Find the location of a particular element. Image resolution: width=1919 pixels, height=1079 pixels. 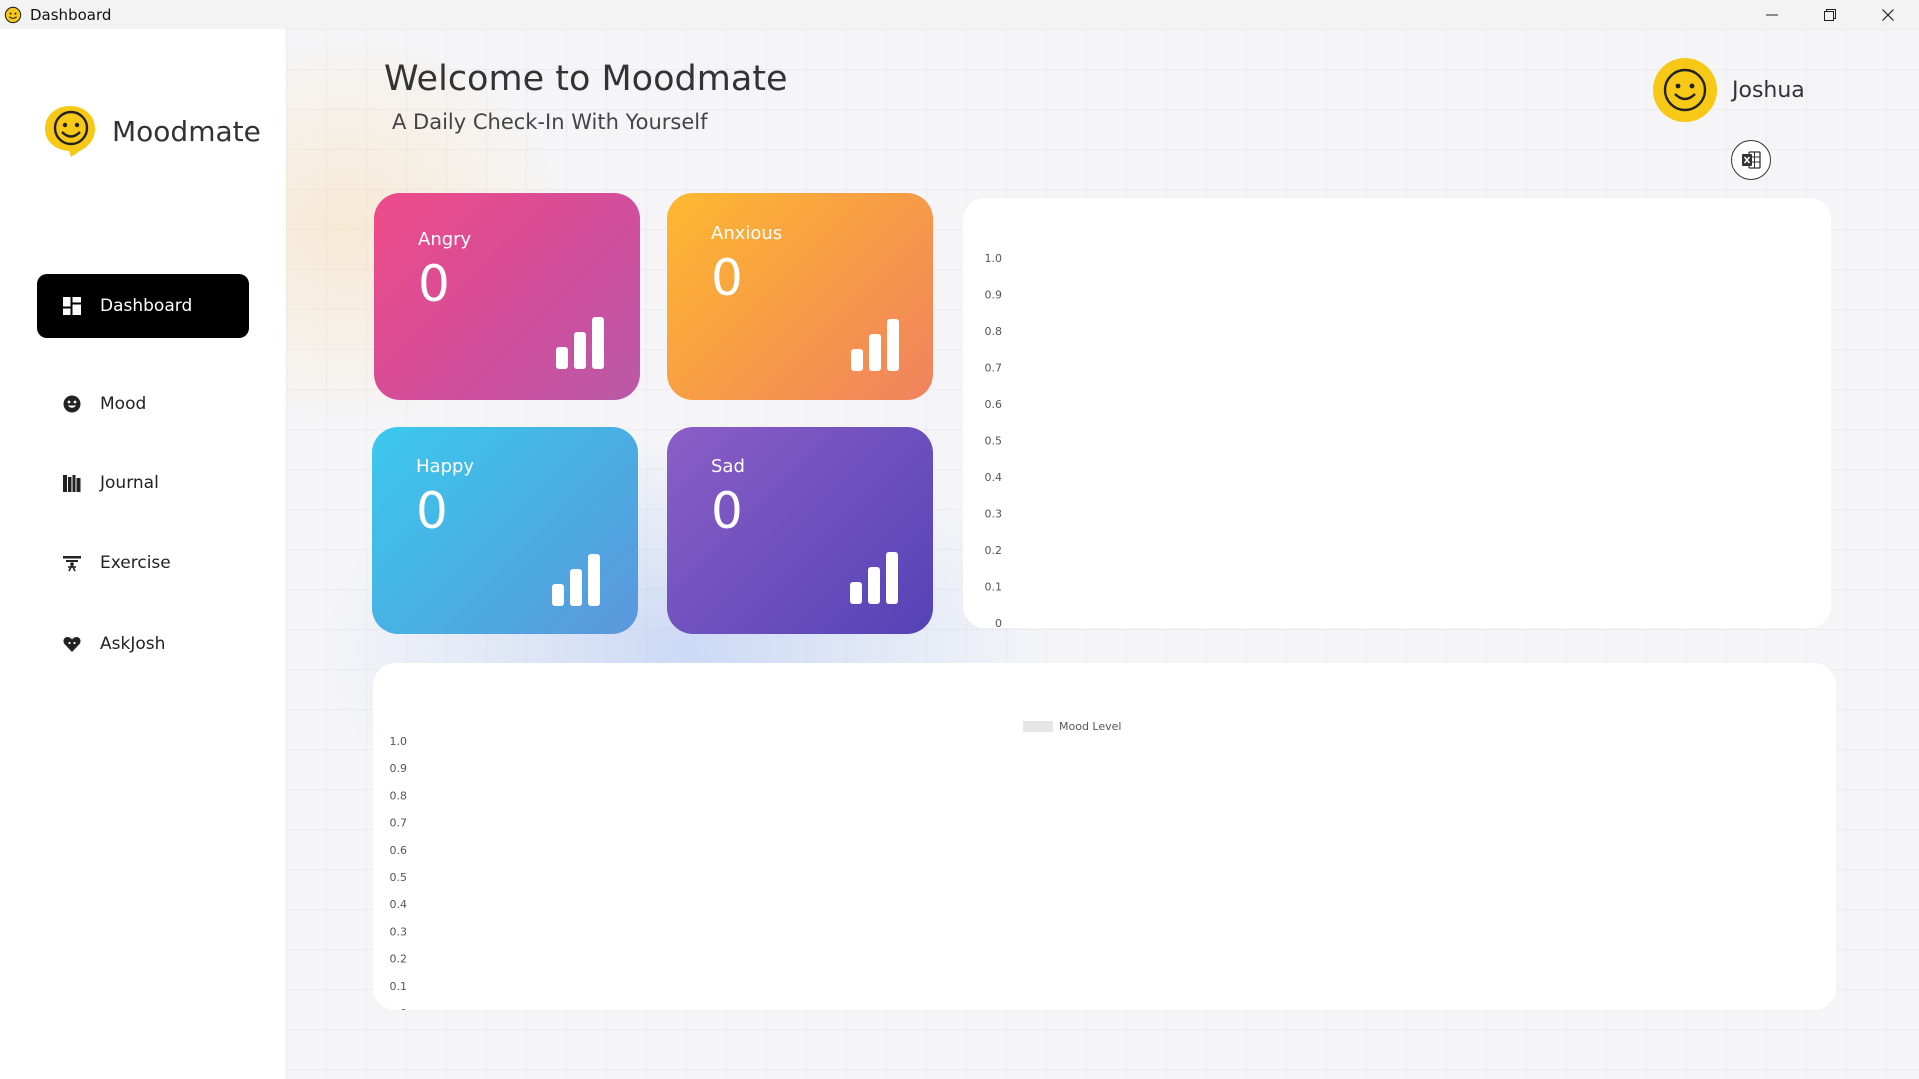

restore-icon is located at coordinates (1830, 14).